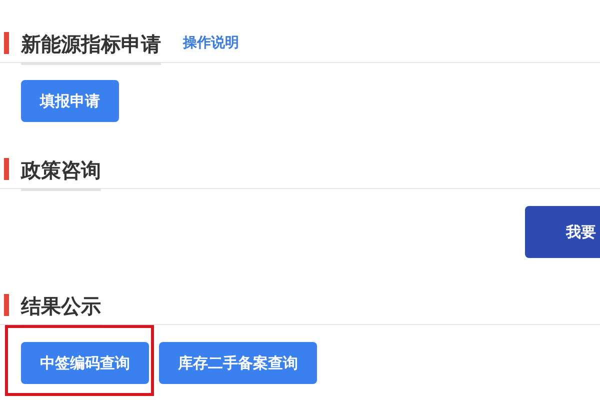 The width and height of the screenshot is (600, 400). What do you see at coordinates (211, 43) in the screenshot?
I see `instructions-link: 操作说明` at bounding box center [211, 43].